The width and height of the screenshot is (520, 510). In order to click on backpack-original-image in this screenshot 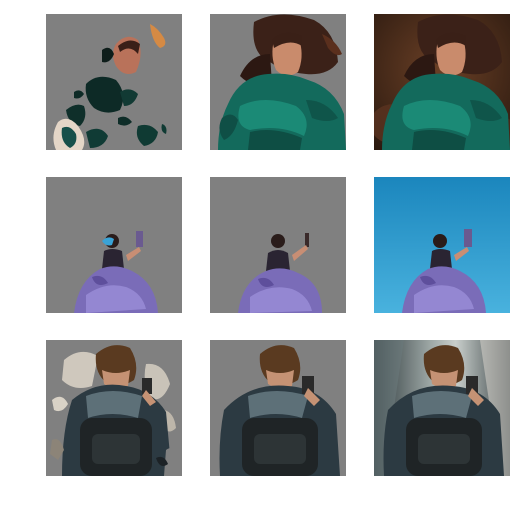, I will do `click(442, 408)`.